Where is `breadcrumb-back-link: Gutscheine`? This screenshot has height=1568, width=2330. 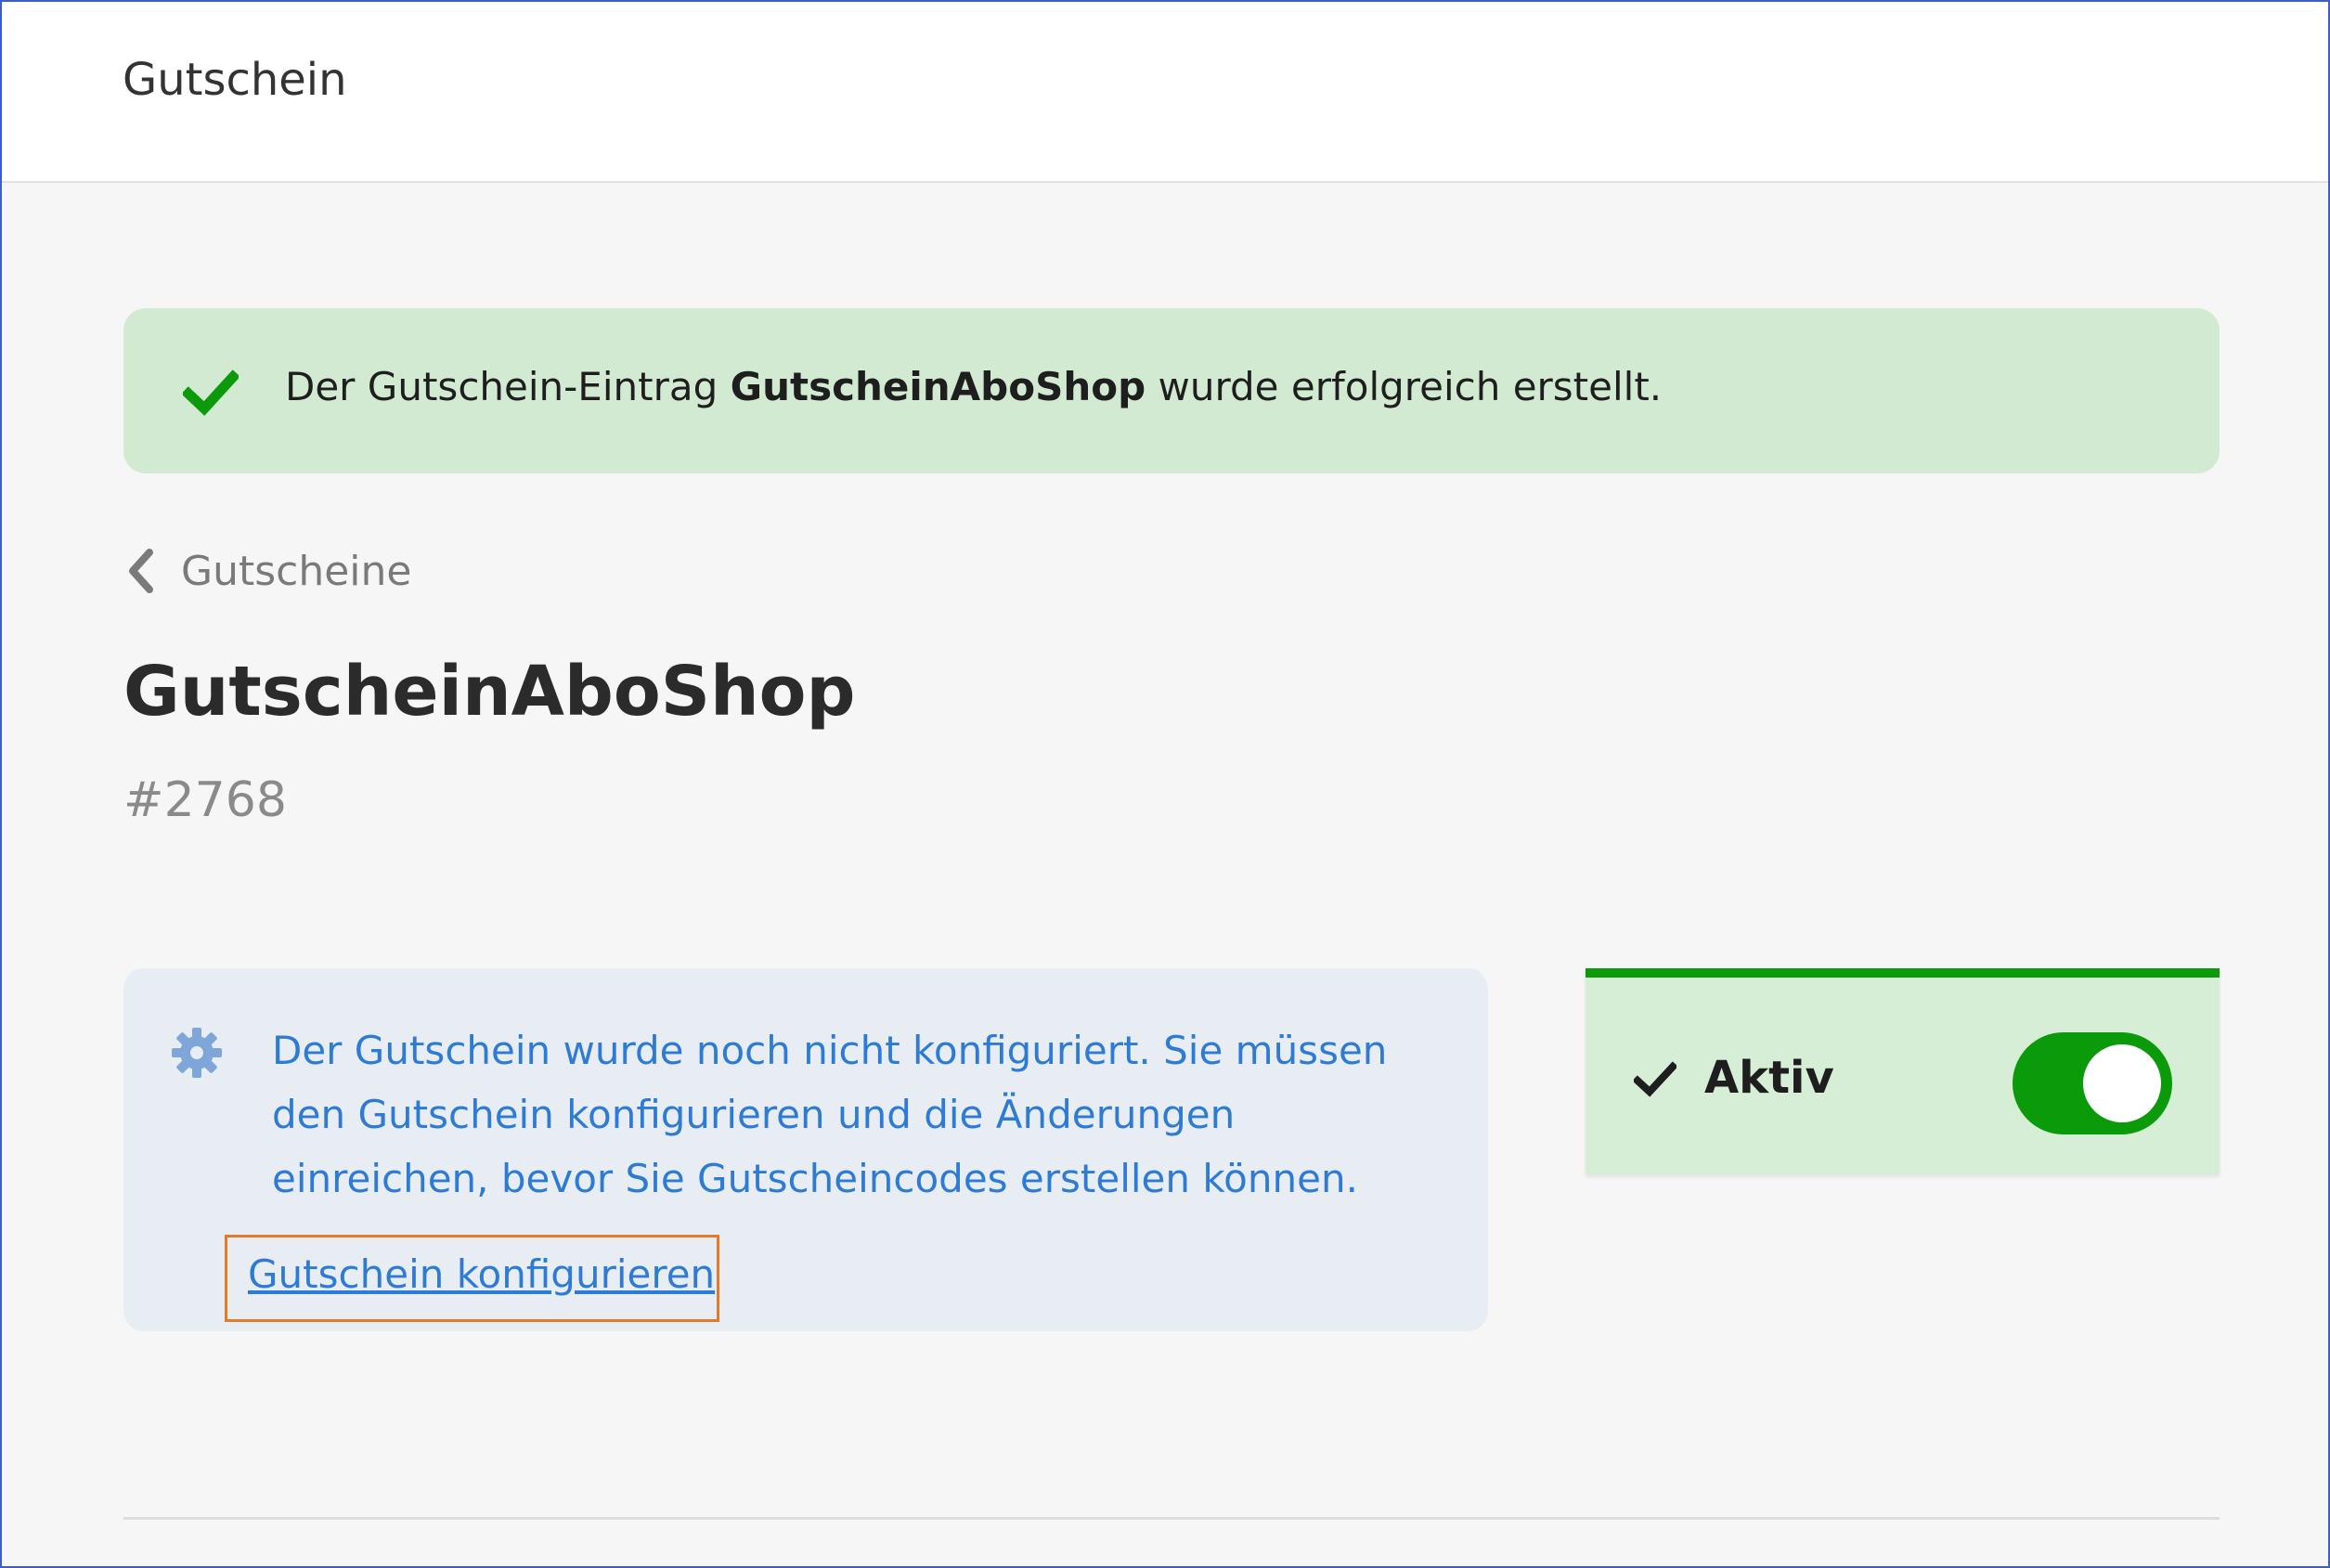 breadcrumb-back-link: Gutscheine is located at coordinates (267, 571).